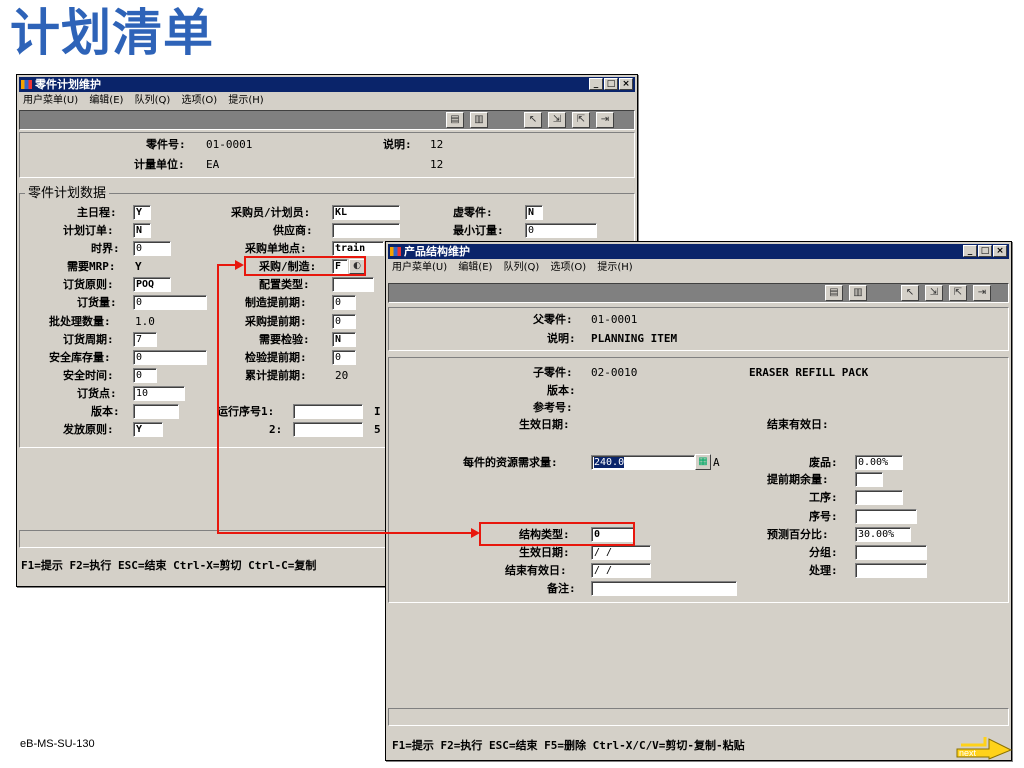  I want to click on inspect-lead-field: 0, so click(344, 357).